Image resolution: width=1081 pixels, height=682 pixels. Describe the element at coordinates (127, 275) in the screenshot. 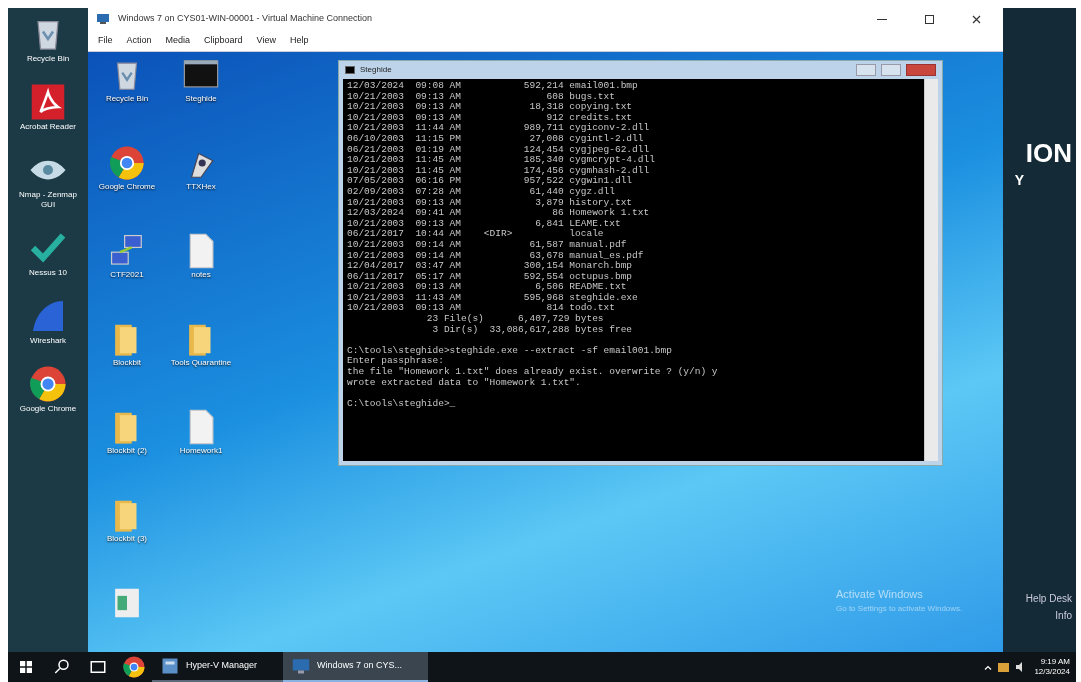

I see `icon-label: CTF2021` at that location.